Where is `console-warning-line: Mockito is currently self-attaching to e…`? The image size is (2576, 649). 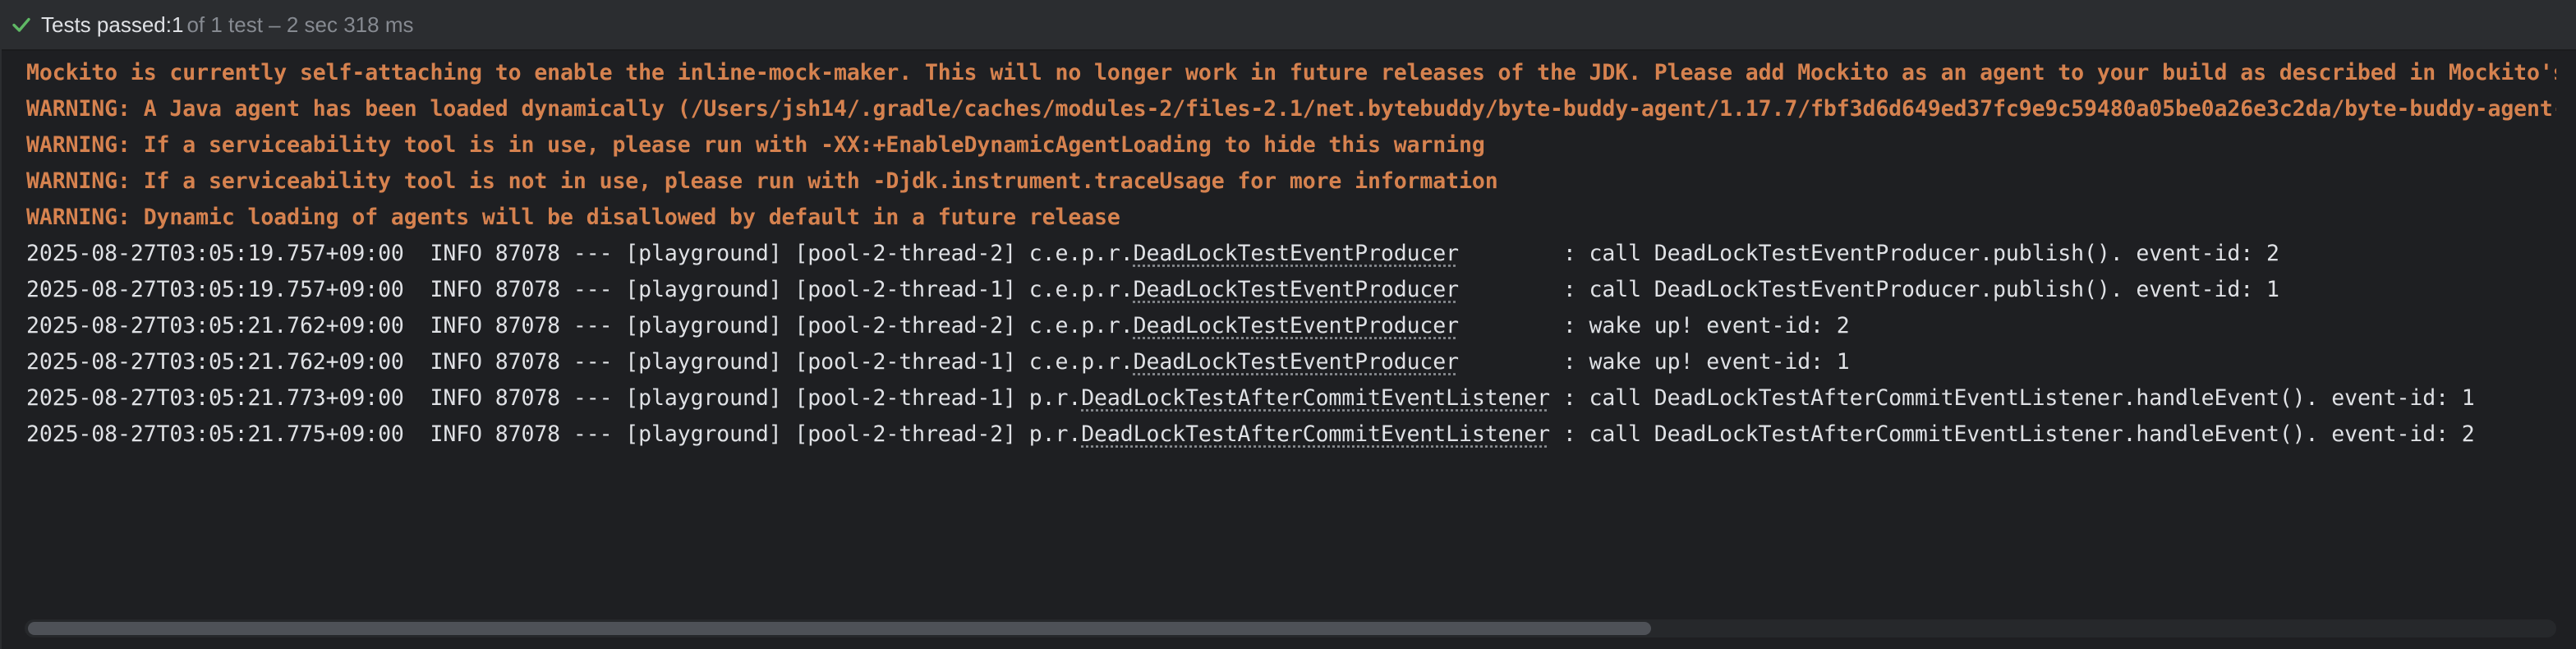 console-warning-line: Mockito is currently self-attaching to e… is located at coordinates (1291, 72).